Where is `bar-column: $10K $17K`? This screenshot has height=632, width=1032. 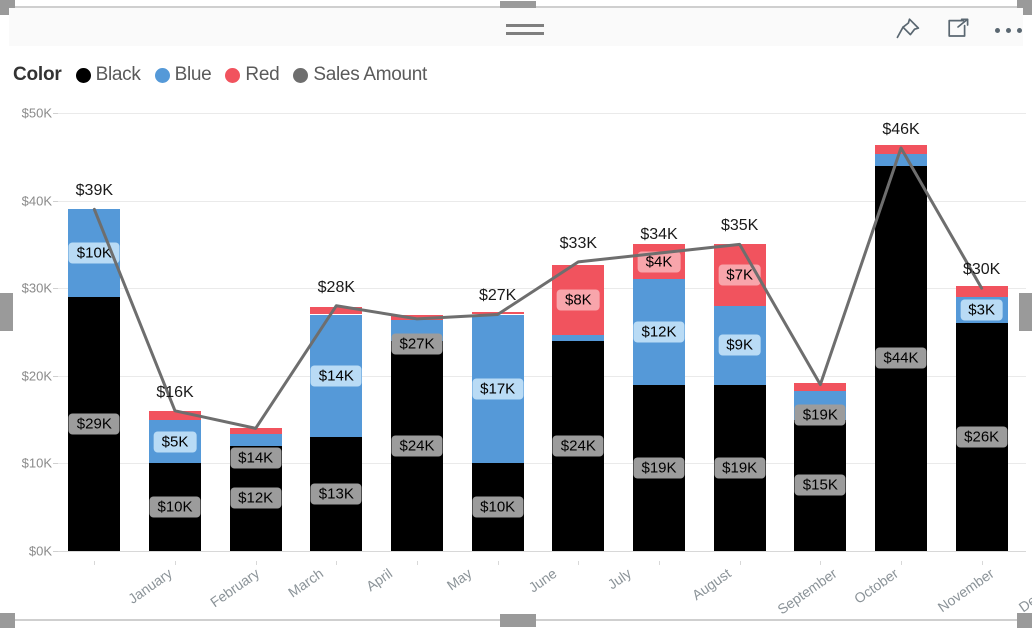
bar-column: $10K $17K is located at coordinates (497, 431).